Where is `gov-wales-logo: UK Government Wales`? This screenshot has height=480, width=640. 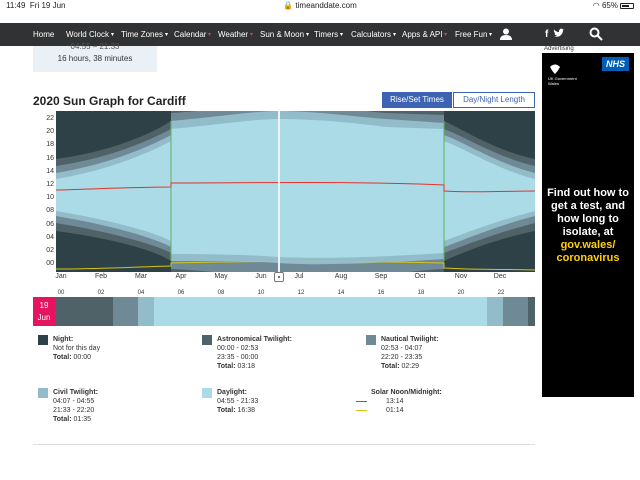 gov-wales-logo: UK Government Wales is located at coordinates (565, 73).